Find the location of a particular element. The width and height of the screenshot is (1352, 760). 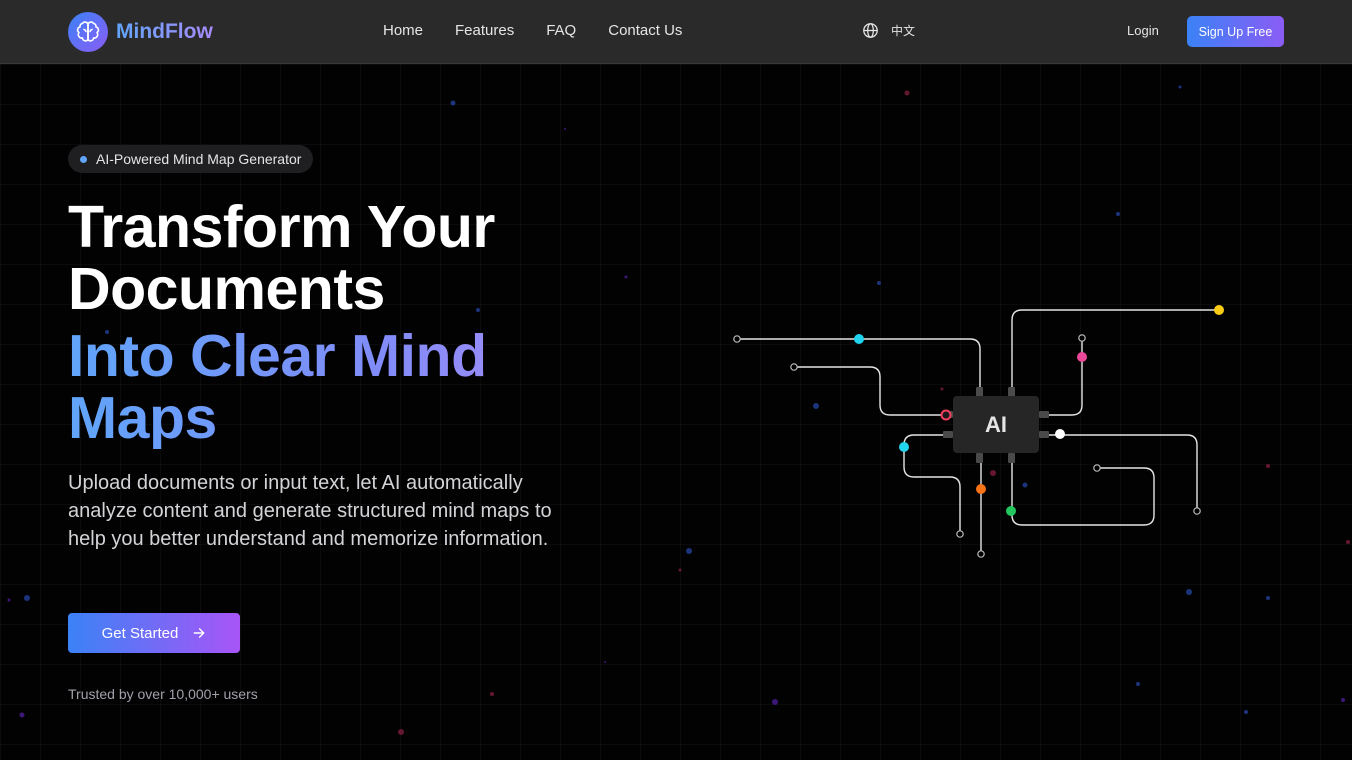

brain-icon is located at coordinates (88, 32).